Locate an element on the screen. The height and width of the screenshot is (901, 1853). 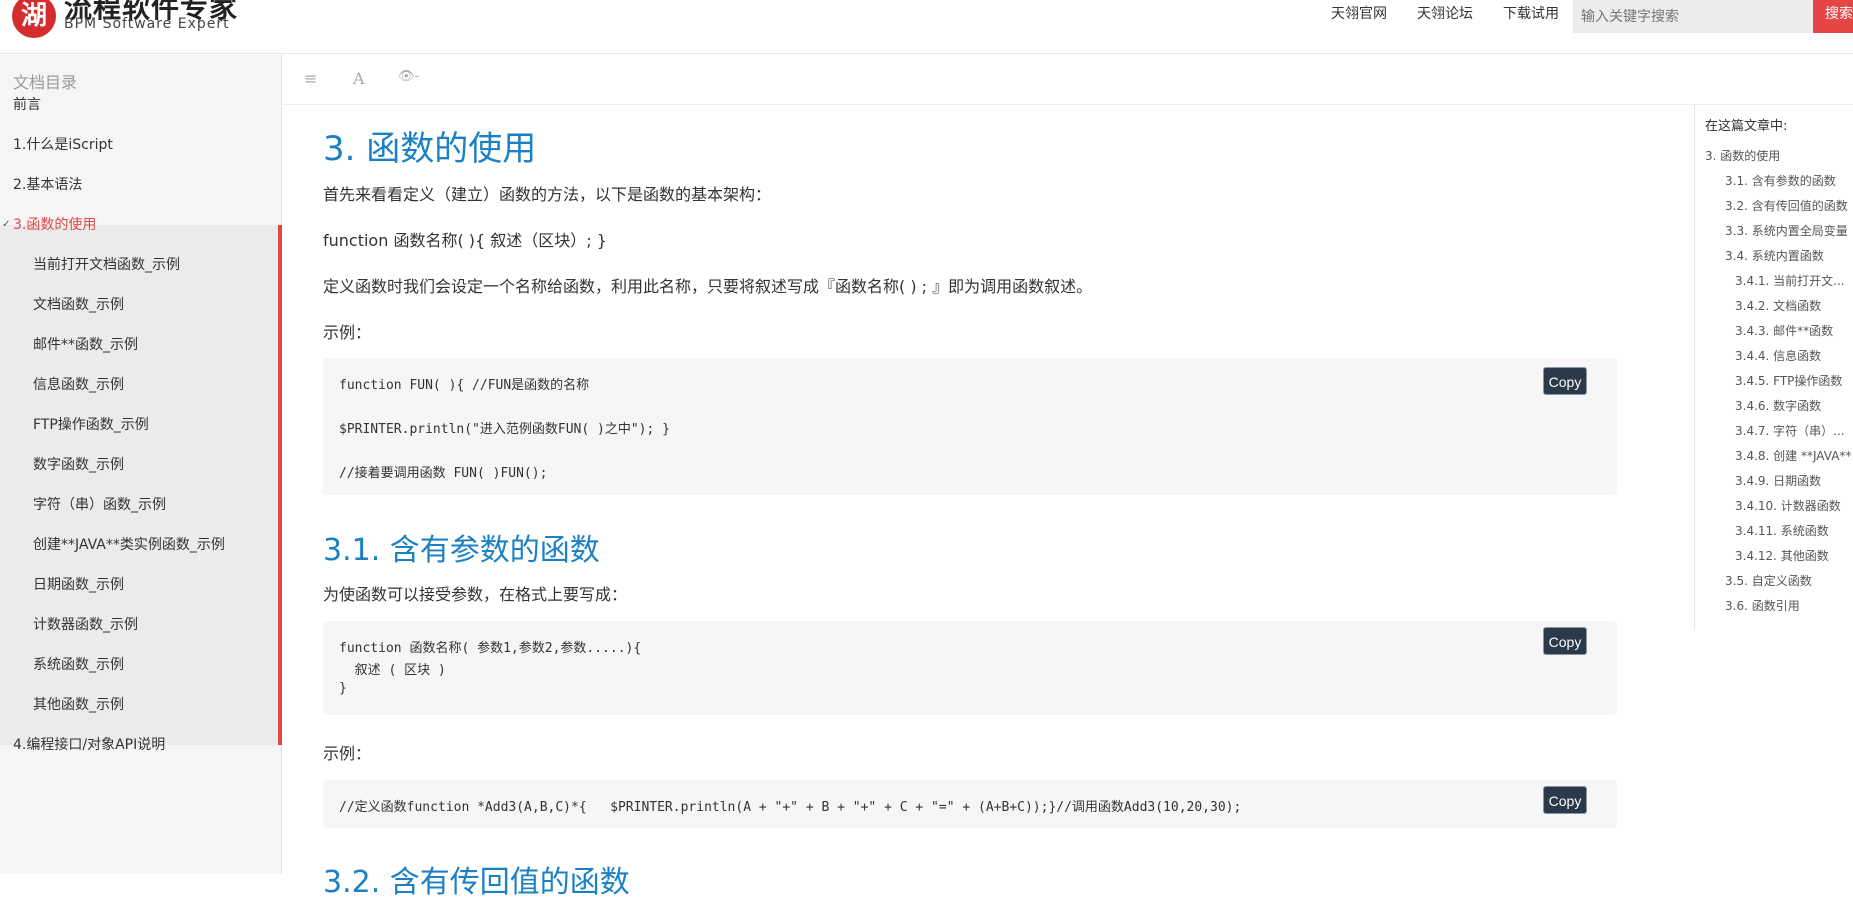
nav-forum: 天翎论坛 is located at coordinates (1445, 14).